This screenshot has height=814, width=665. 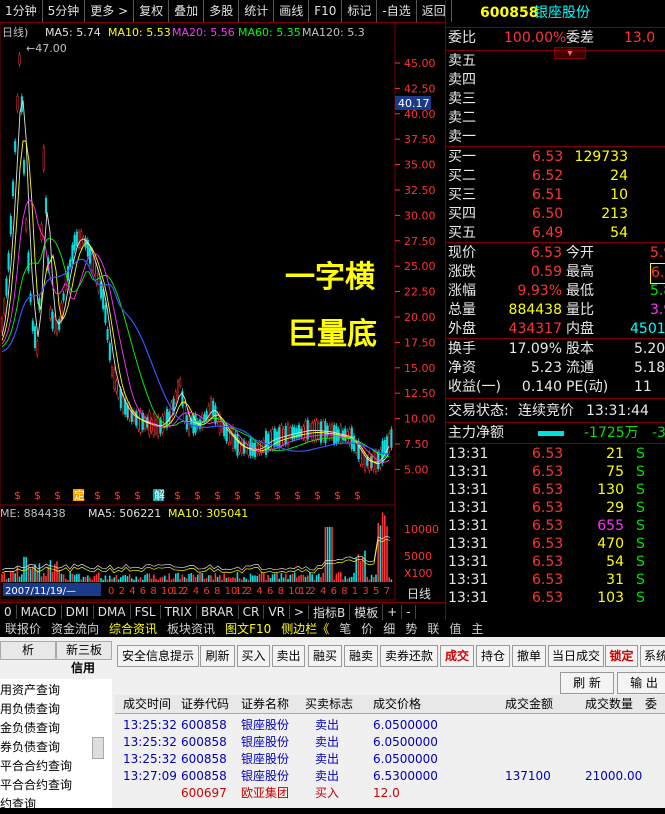 I want to click on toolbar-item-3: 复权, so click(x=152, y=11).